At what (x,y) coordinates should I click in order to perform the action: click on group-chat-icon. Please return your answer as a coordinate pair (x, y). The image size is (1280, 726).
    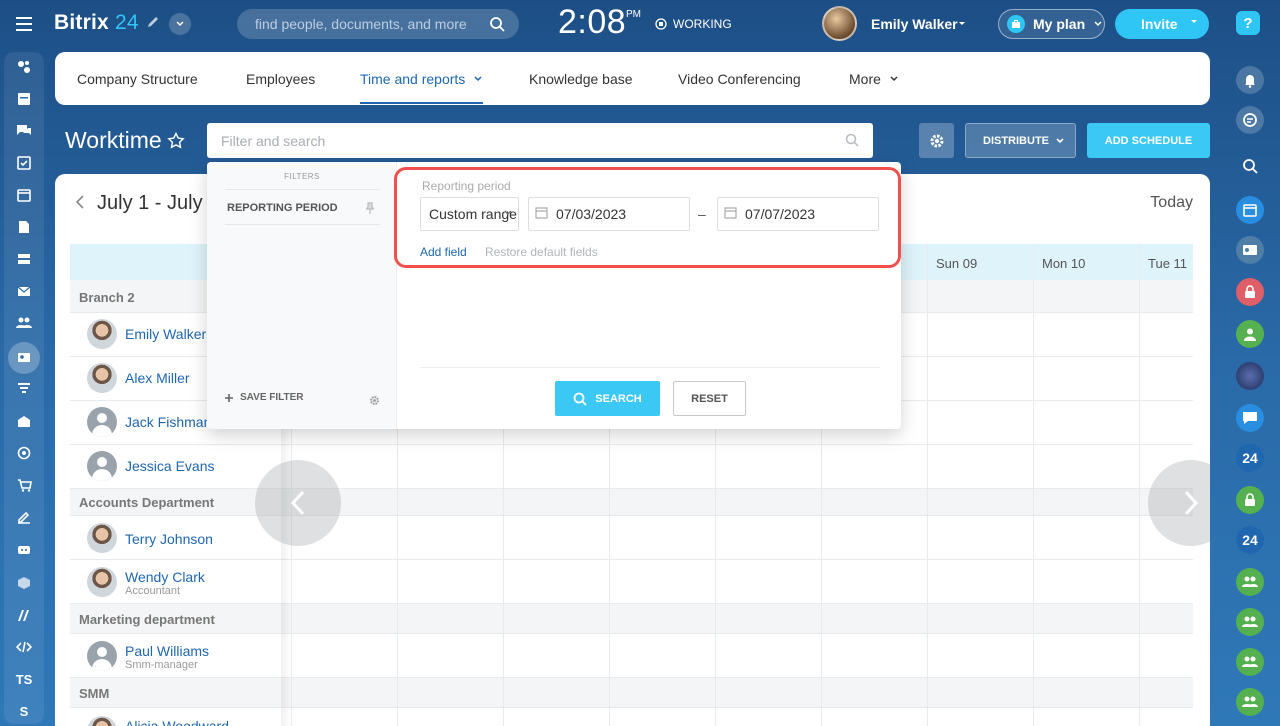
    Looking at the image, I should click on (1250, 418).